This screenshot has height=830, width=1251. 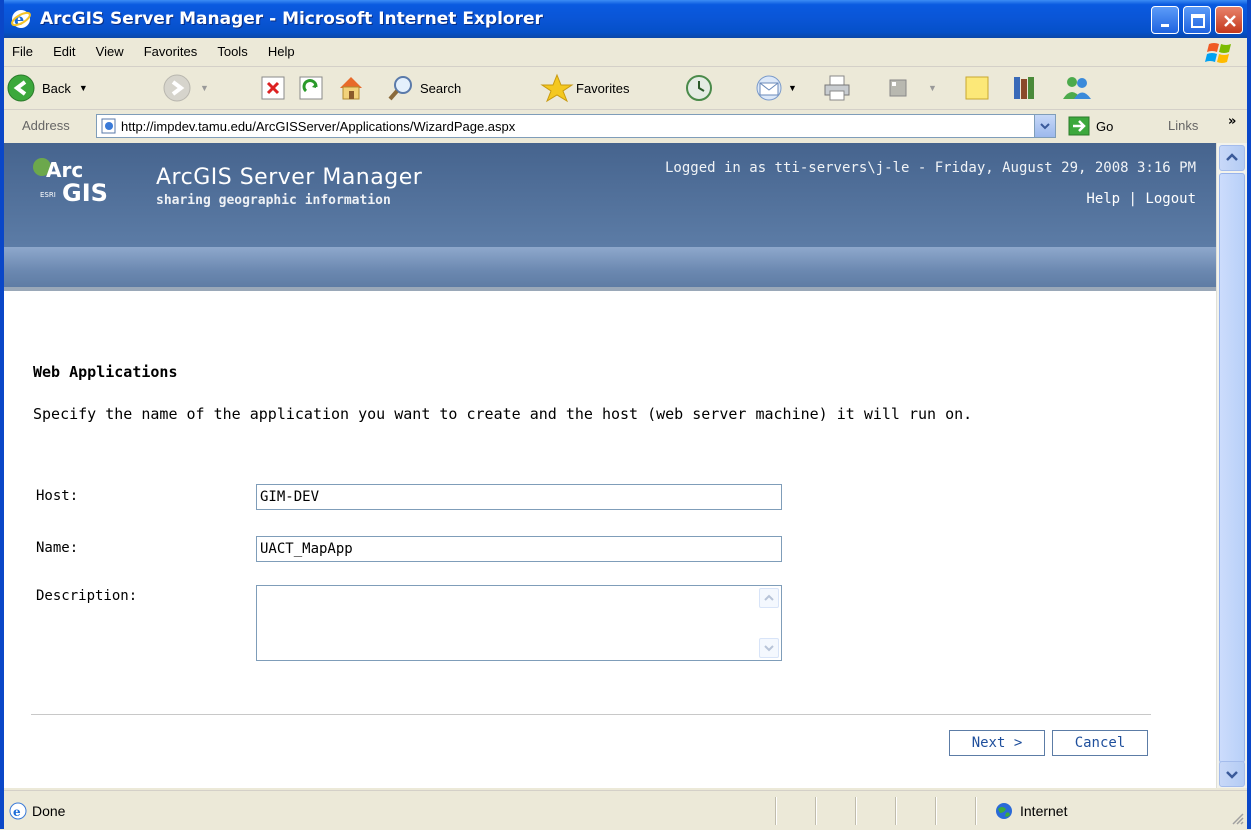 I want to click on print-icon, so click(x=837, y=88).